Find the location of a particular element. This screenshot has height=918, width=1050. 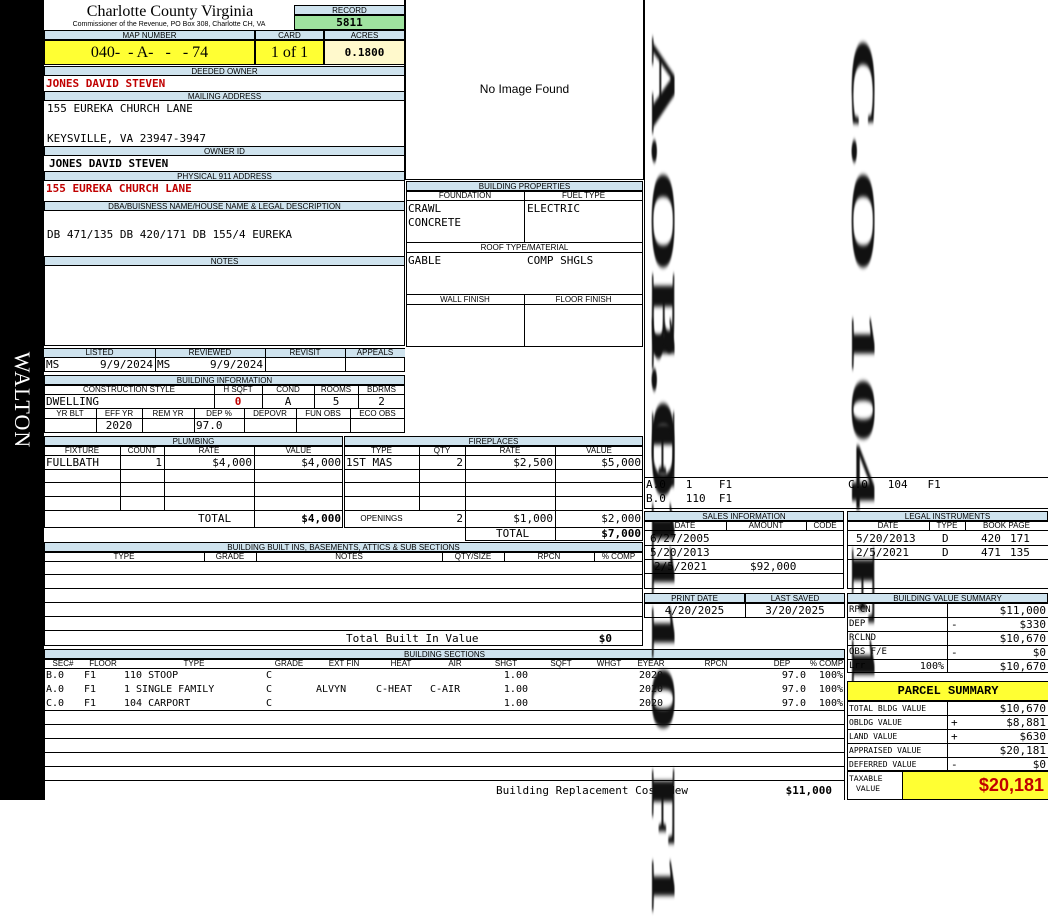

bdrms-value: 2 is located at coordinates (381, 401).